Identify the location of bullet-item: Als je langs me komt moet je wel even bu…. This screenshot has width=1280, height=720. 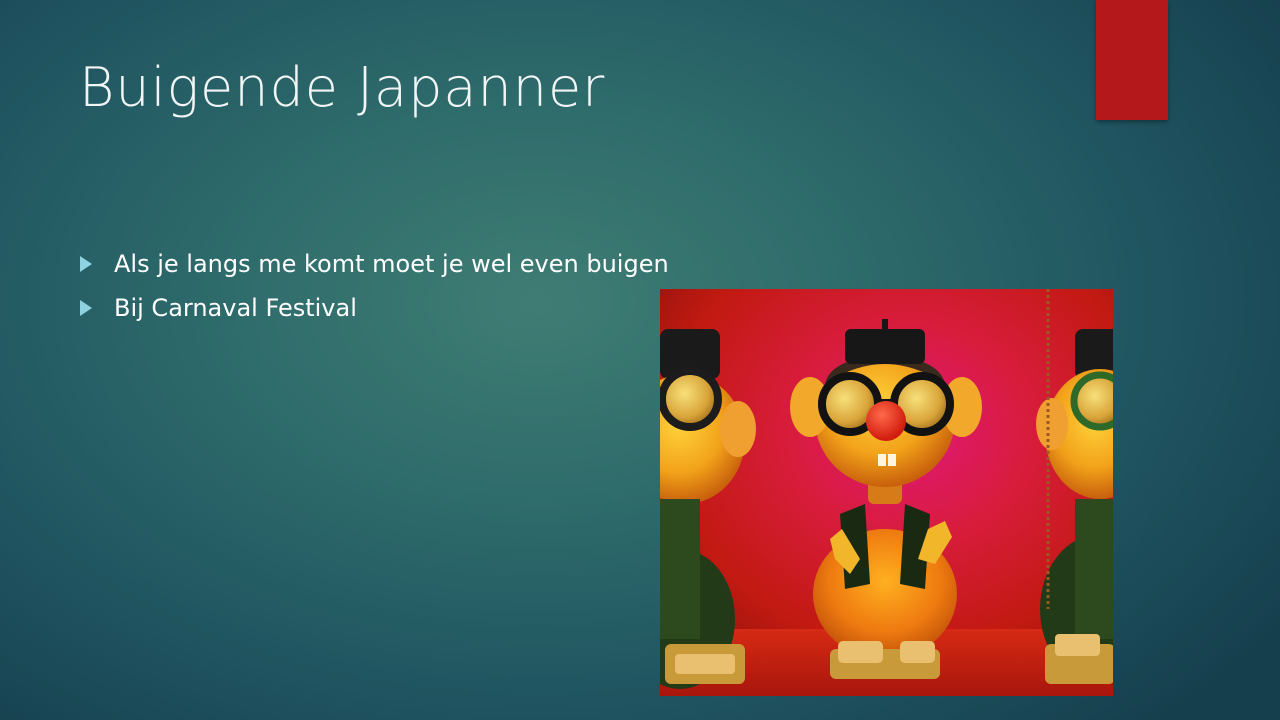
(374, 264).